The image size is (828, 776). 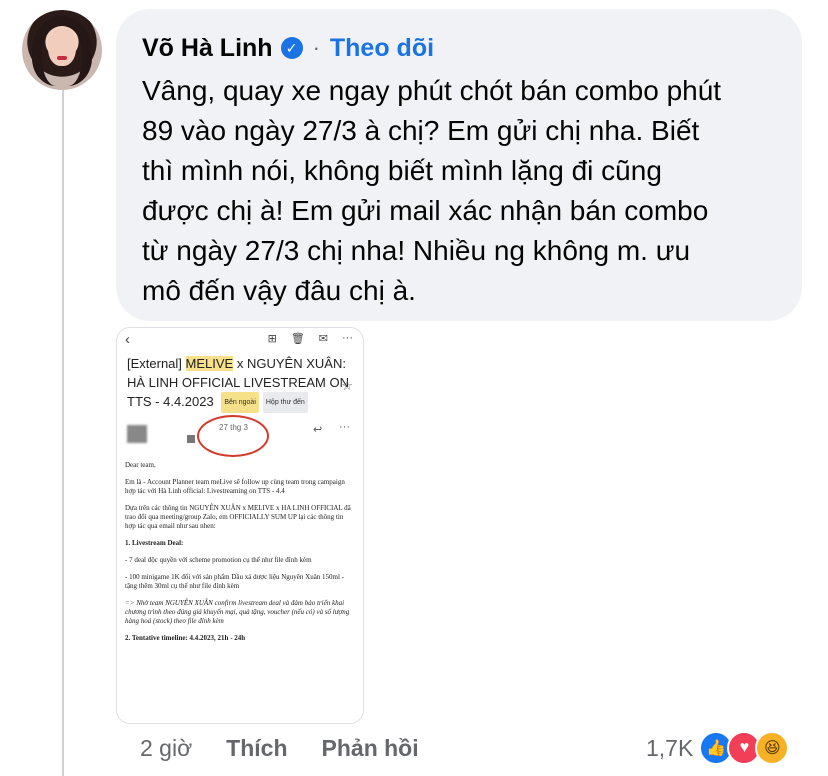 What do you see at coordinates (154, 363) in the screenshot?
I see `subject-prefix: [External]` at bounding box center [154, 363].